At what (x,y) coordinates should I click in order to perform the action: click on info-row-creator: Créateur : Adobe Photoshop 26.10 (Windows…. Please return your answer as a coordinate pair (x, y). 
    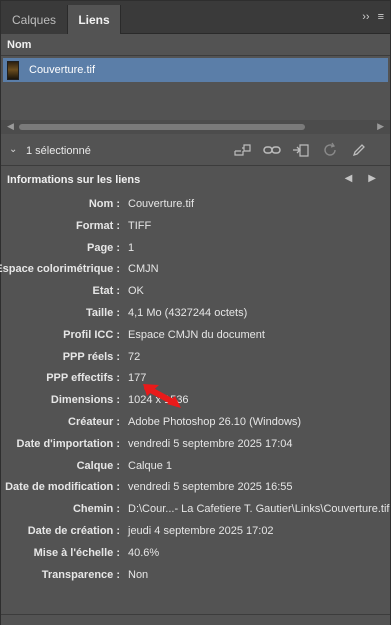
    Looking at the image, I should click on (195, 423).